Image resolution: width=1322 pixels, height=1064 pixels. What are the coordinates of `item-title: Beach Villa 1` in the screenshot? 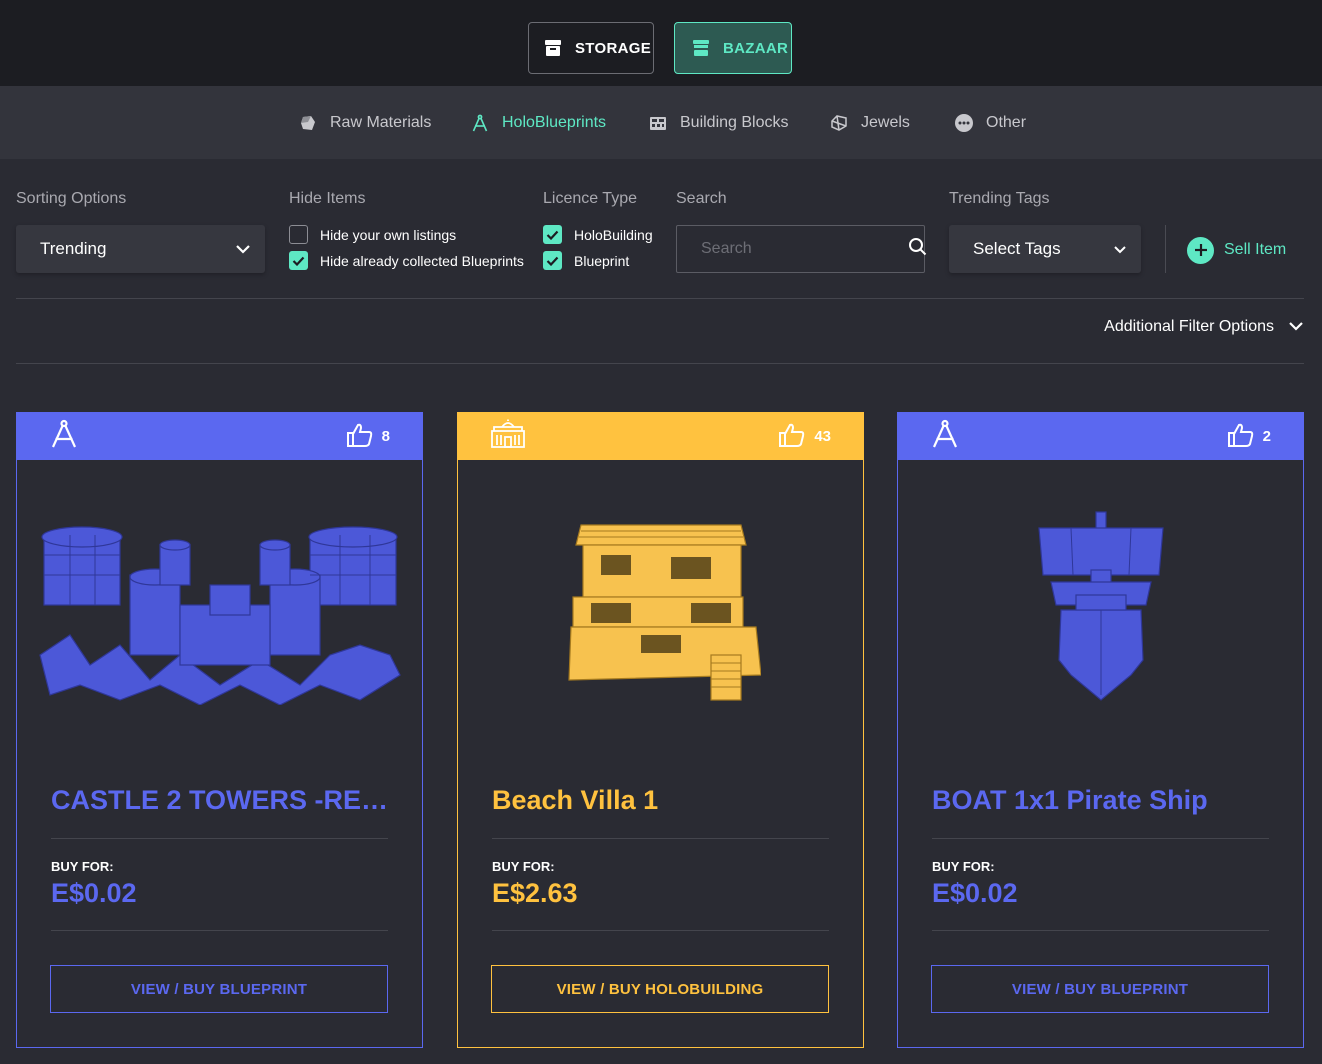 It's located at (662, 800).